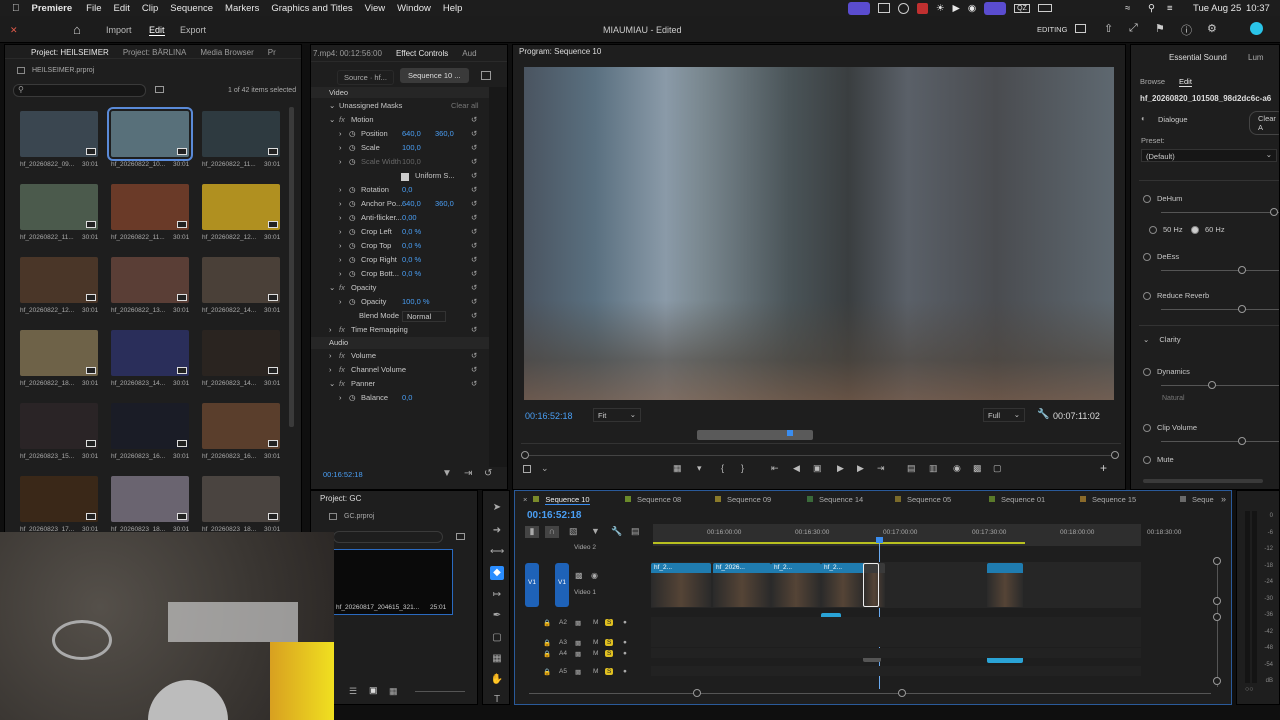 The width and height of the screenshot is (1280, 720). Describe the element at coordinates (52, 8) in the screenshot. I see `app-menu: Premiere` at that location.